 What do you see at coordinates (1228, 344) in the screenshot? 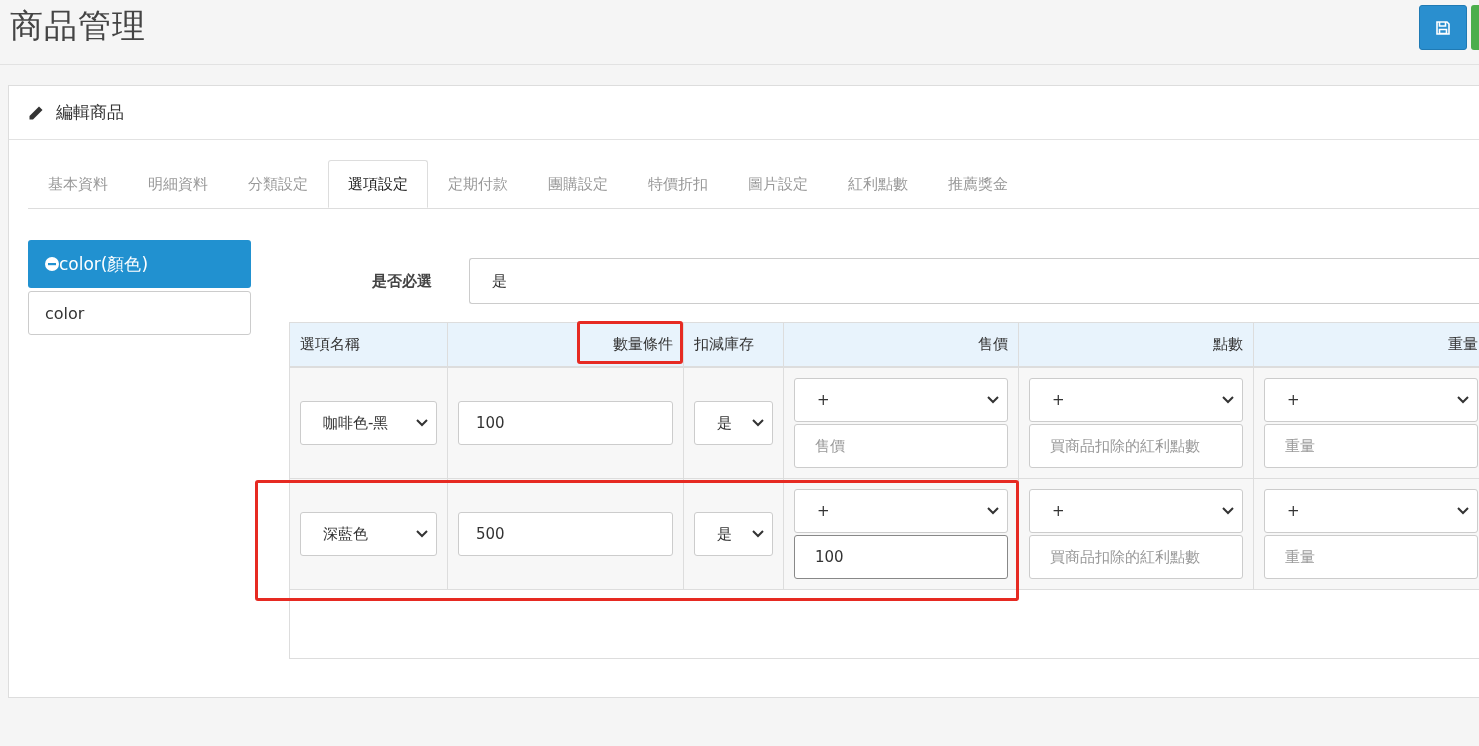
I see `column-header: 點數` at bounding box center [1228, 344].